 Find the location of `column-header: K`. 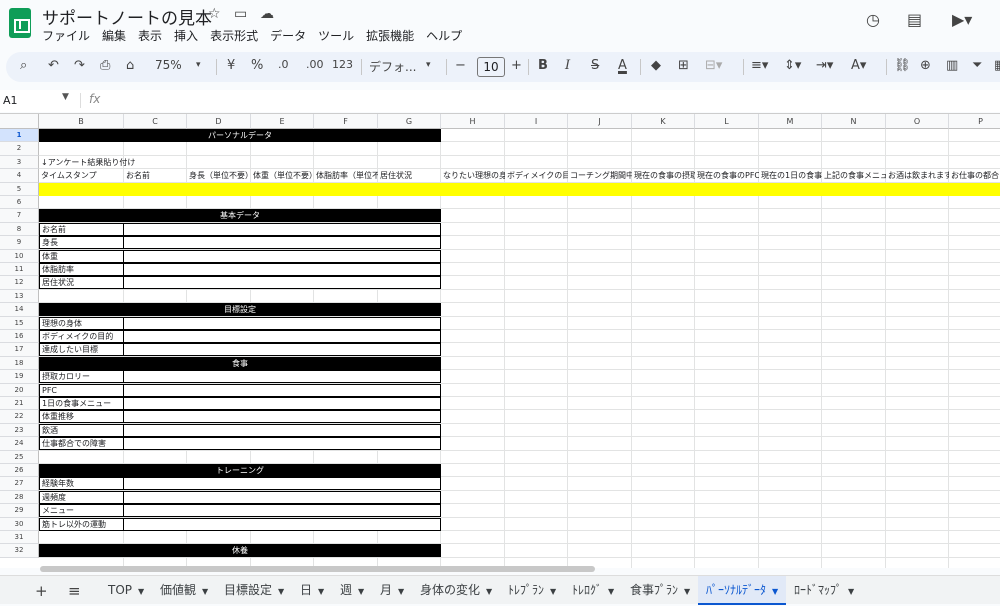

column-header: K is located at coordinates (663, 121).